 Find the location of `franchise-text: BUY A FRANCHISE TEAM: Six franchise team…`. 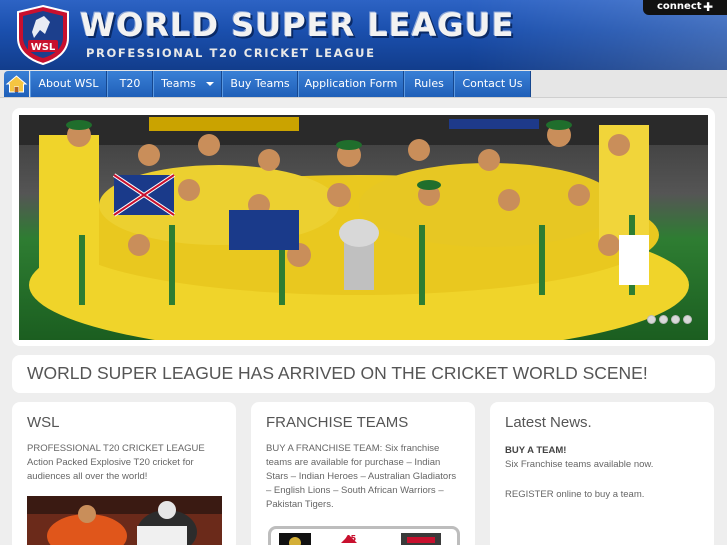

franchise-text: BUY A FRANCHISE TEAM: Six franchise team… is located at coordinates (361, 476).